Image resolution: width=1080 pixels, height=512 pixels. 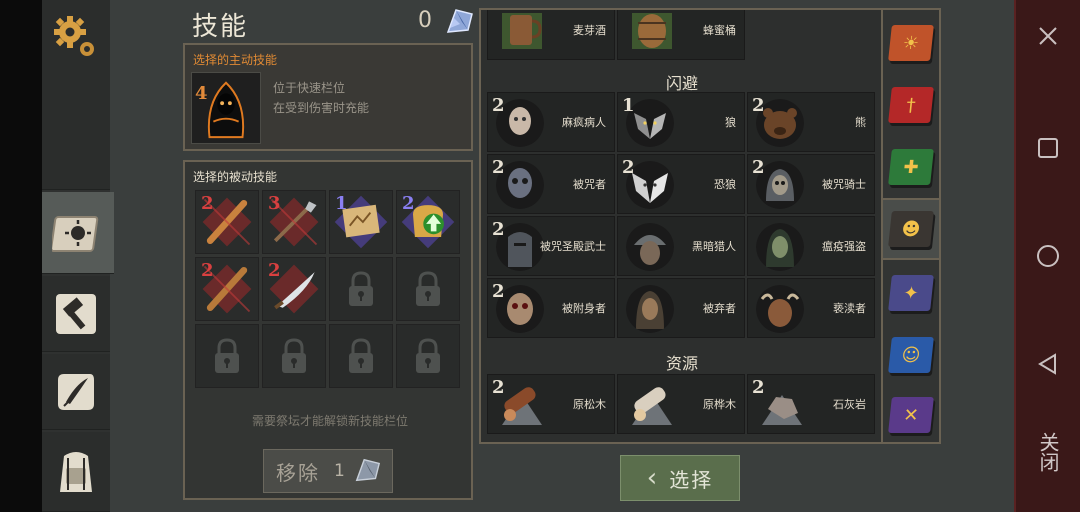 What do you see at coordinates (714, 246) in the screenshot?
I see `item-name: 黑暗猎人` at bounding box center [714, 246].